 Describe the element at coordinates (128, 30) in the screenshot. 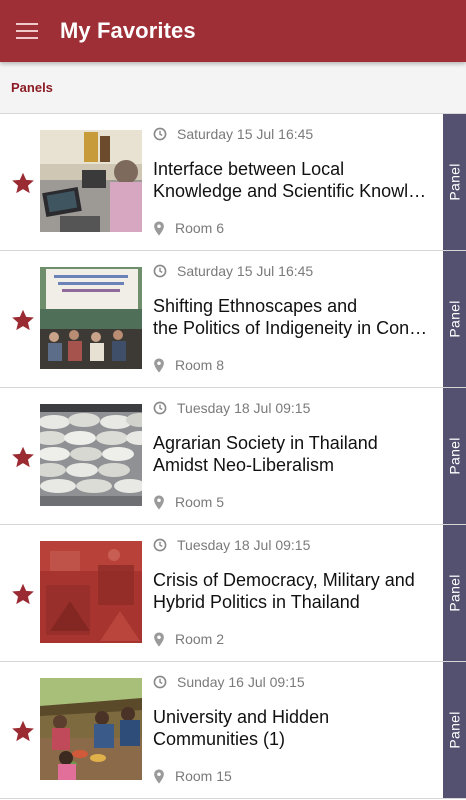

I see `page-title: My Favorites` at that location.